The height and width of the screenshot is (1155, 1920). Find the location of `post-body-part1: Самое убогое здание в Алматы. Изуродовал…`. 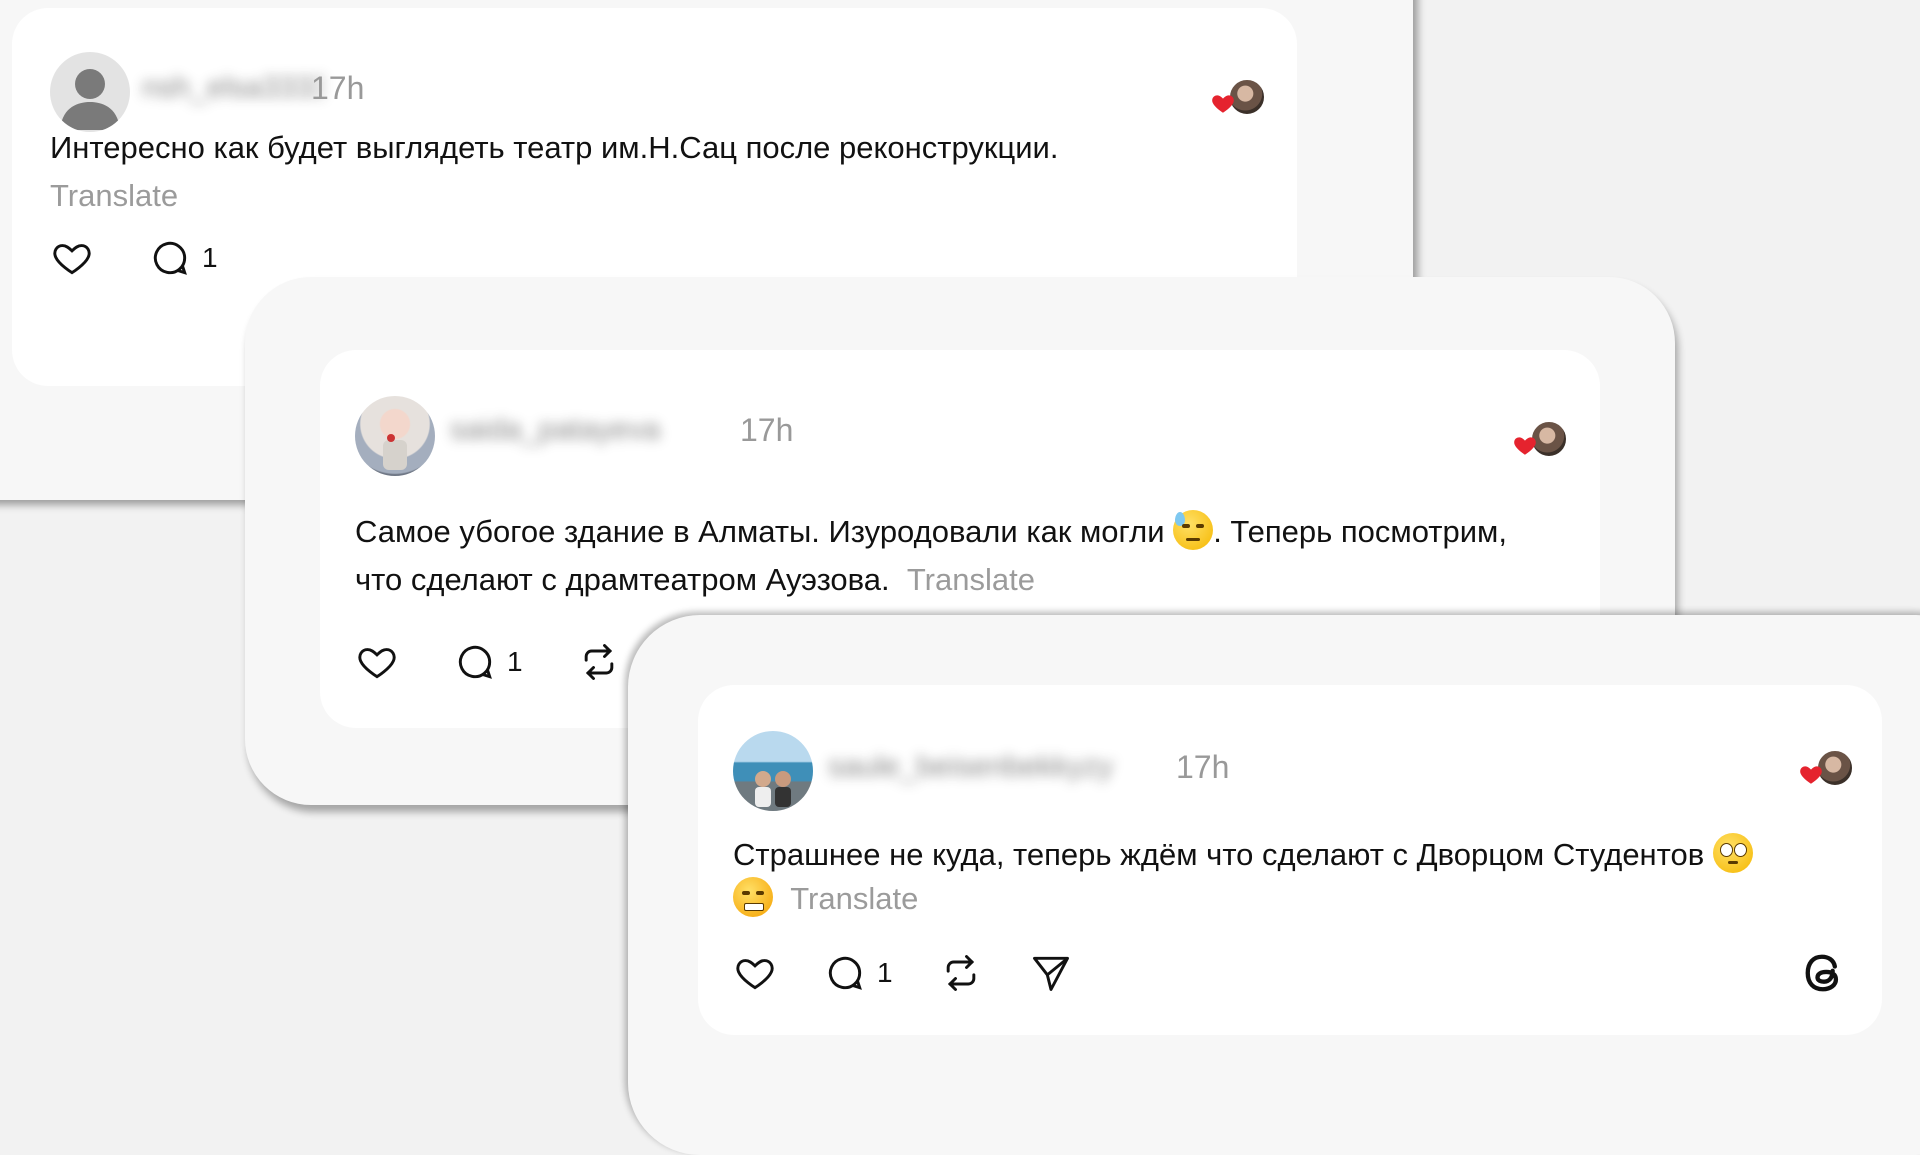

post-body-part1: Самое убогое здание в Алматы. Изуродовал… is located at coordinates (760, 531).